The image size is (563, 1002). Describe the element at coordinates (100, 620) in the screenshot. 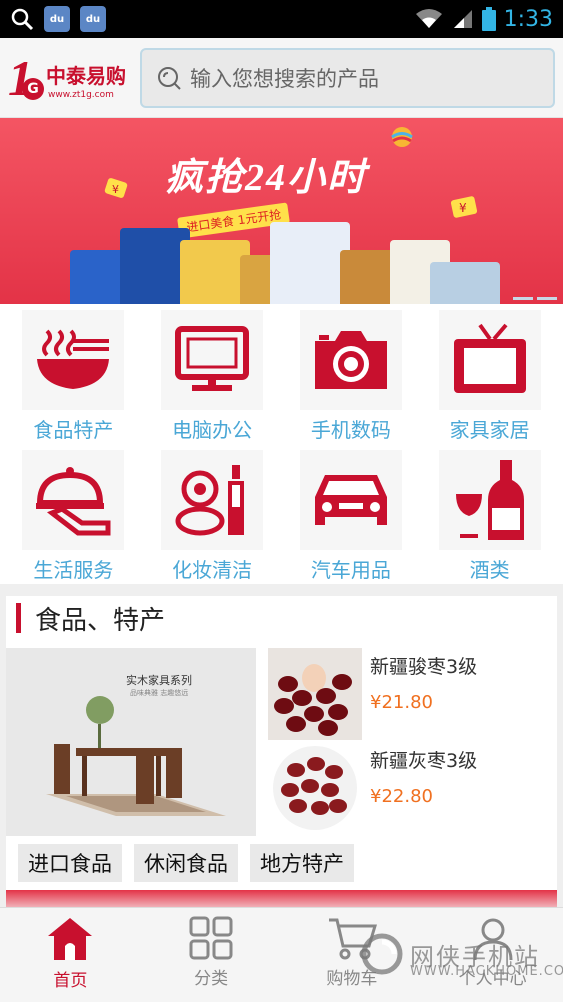

I see `section-title: 食品、特产` at that location.